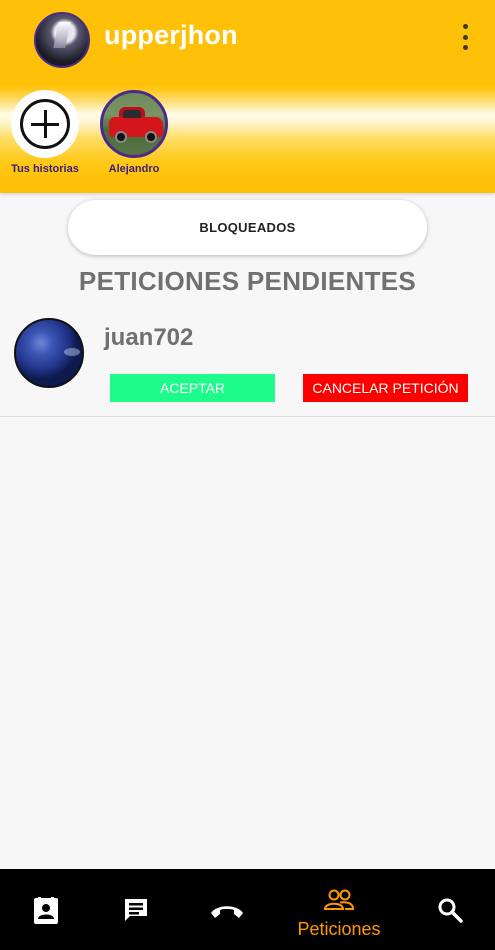 The image size is (495, 950). Describe the element at coordinates (134, 124) in the screenshot. I see `story-avatar` at that location.